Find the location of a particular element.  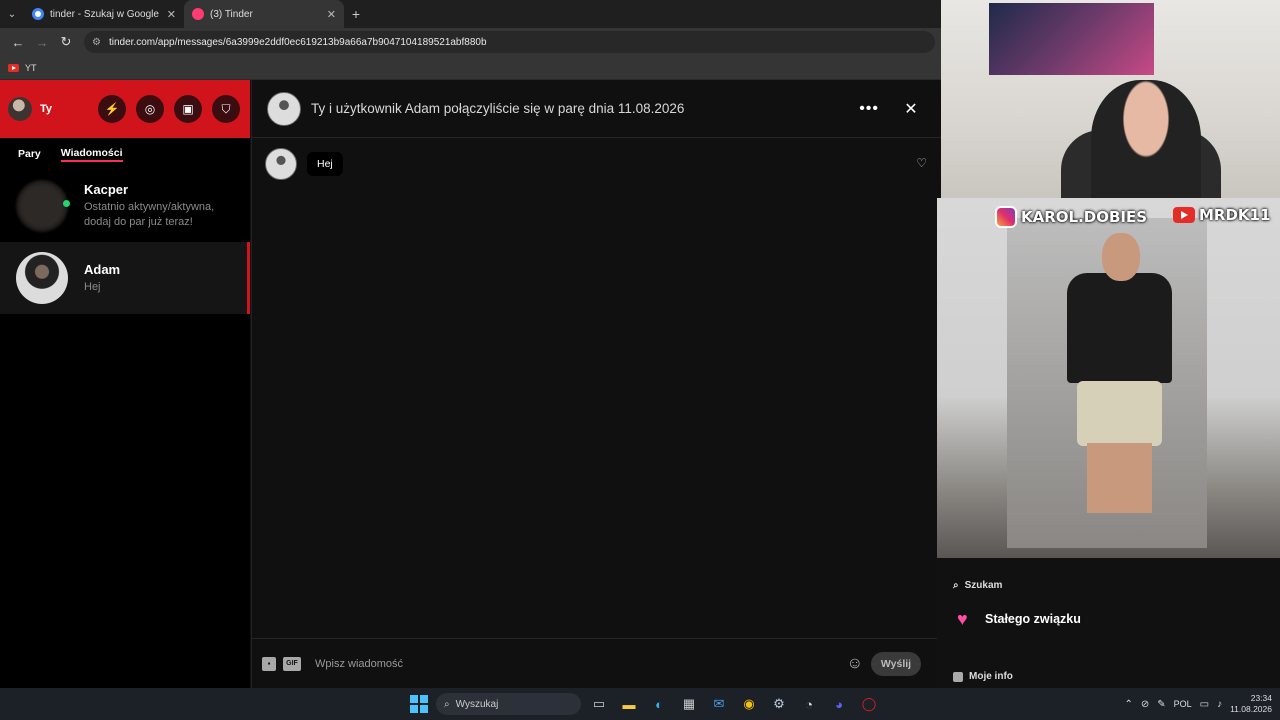

boost-icon: ⚡ is located at coordinates (112, 109).